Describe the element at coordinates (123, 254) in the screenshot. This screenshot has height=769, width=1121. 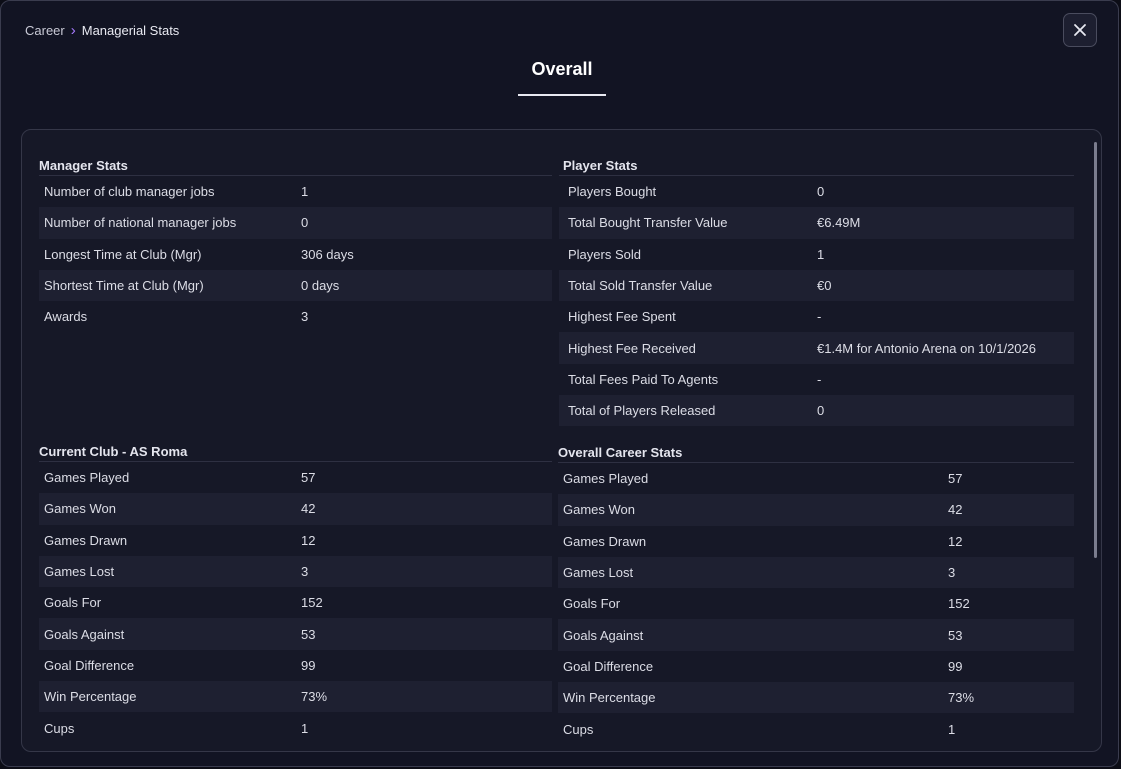
I see `row-label: Longest Time at Club (Mgr)` at that location.